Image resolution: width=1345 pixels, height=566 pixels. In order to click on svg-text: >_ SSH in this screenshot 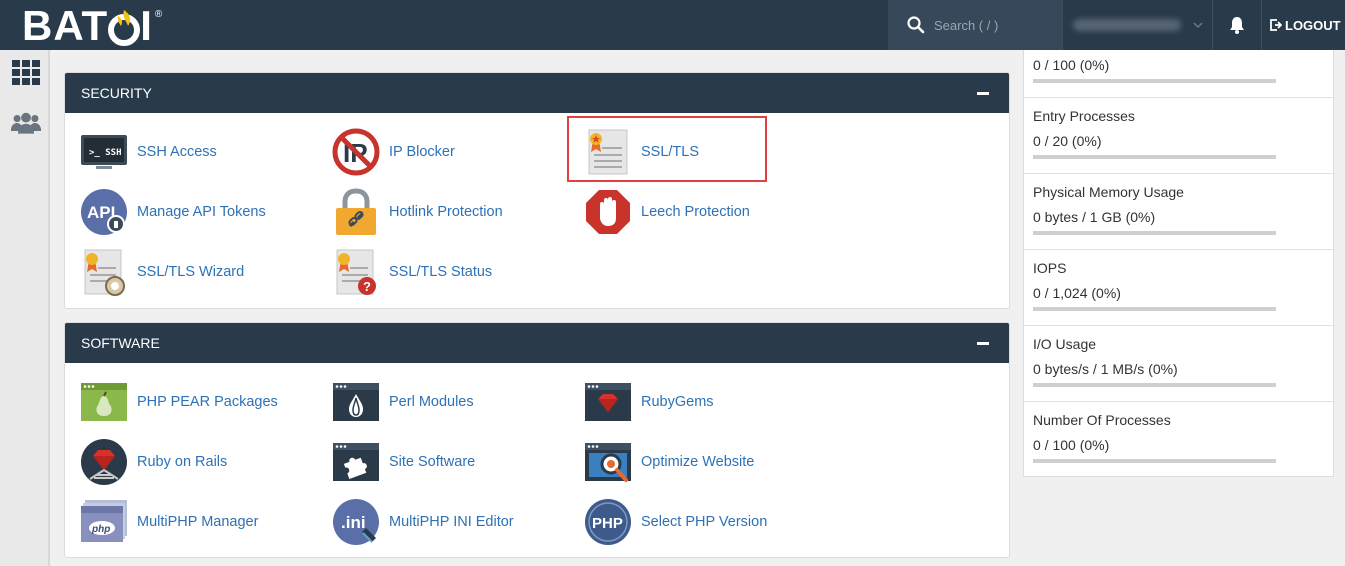, I will do `click(105, 153)`.